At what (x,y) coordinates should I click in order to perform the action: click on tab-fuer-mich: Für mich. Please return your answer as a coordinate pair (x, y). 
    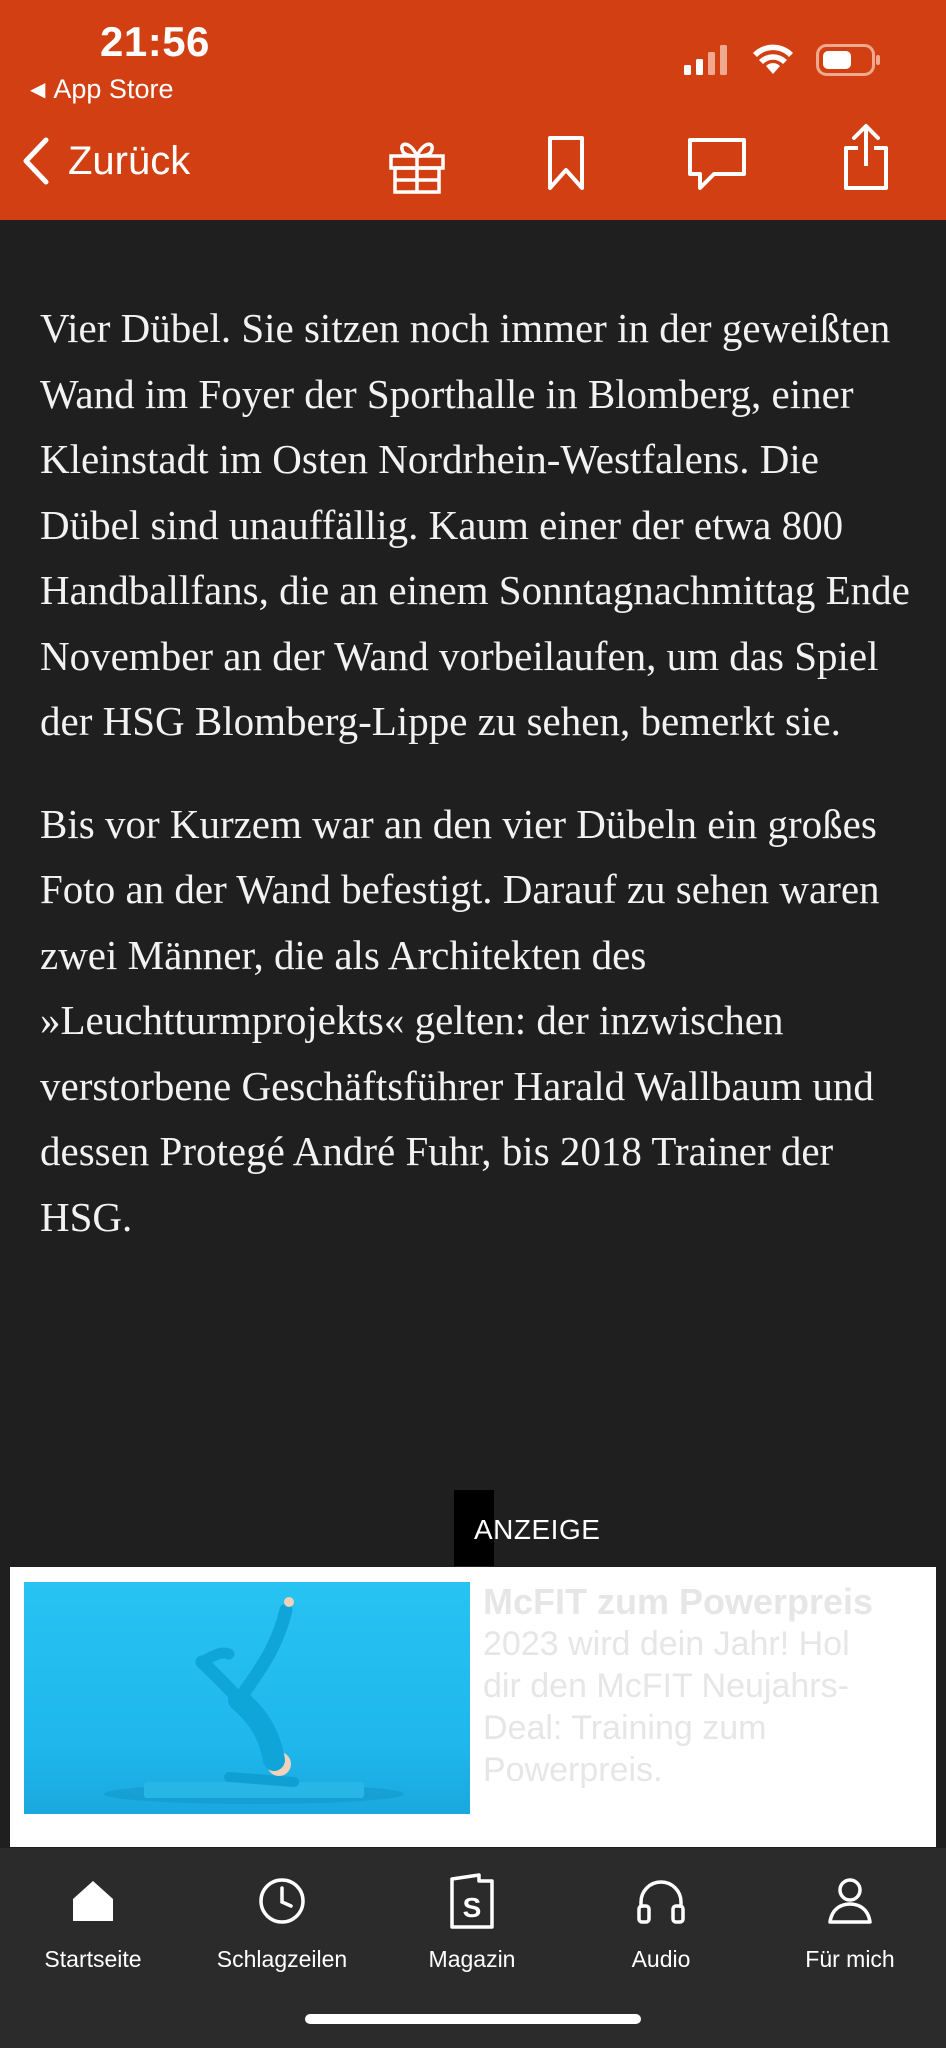
    Looking at the image, I should click on (850, 1919).